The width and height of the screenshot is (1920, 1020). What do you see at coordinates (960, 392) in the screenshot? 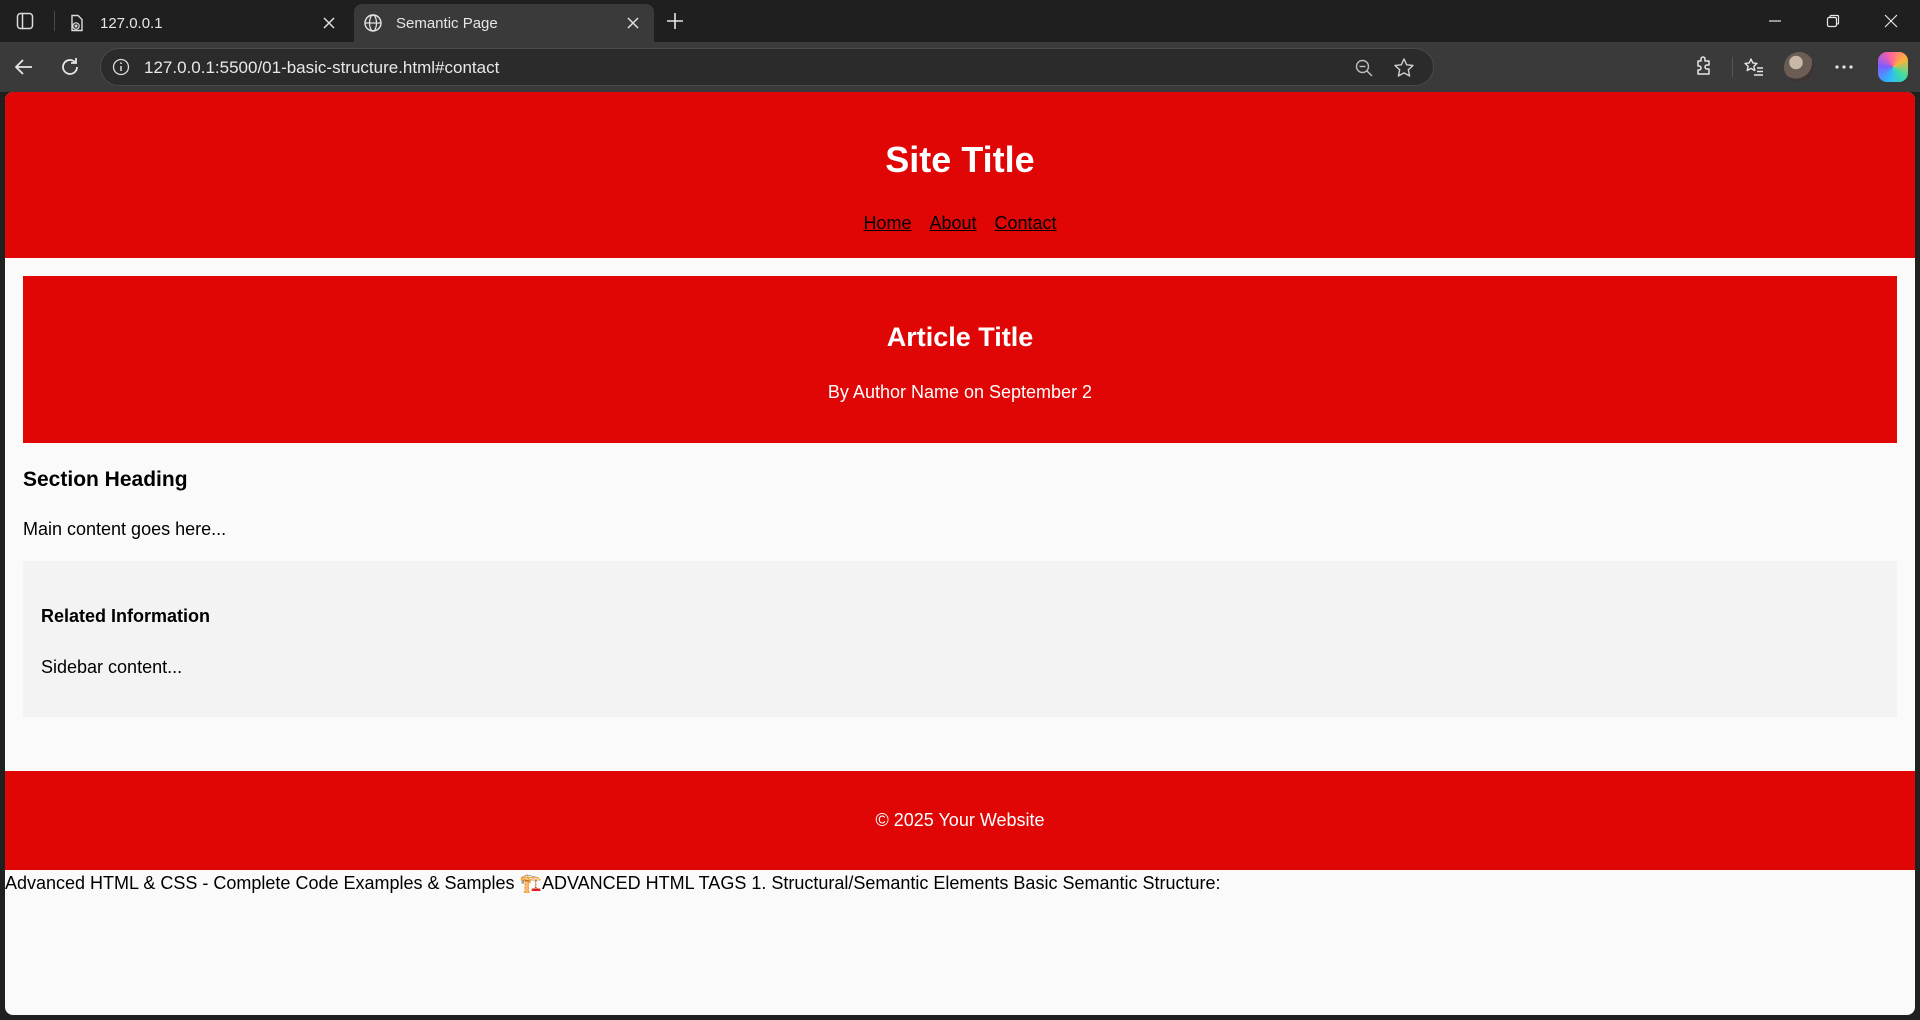
I see `article-meta: By Author Name on September 2` at bounding box center [960, 392].